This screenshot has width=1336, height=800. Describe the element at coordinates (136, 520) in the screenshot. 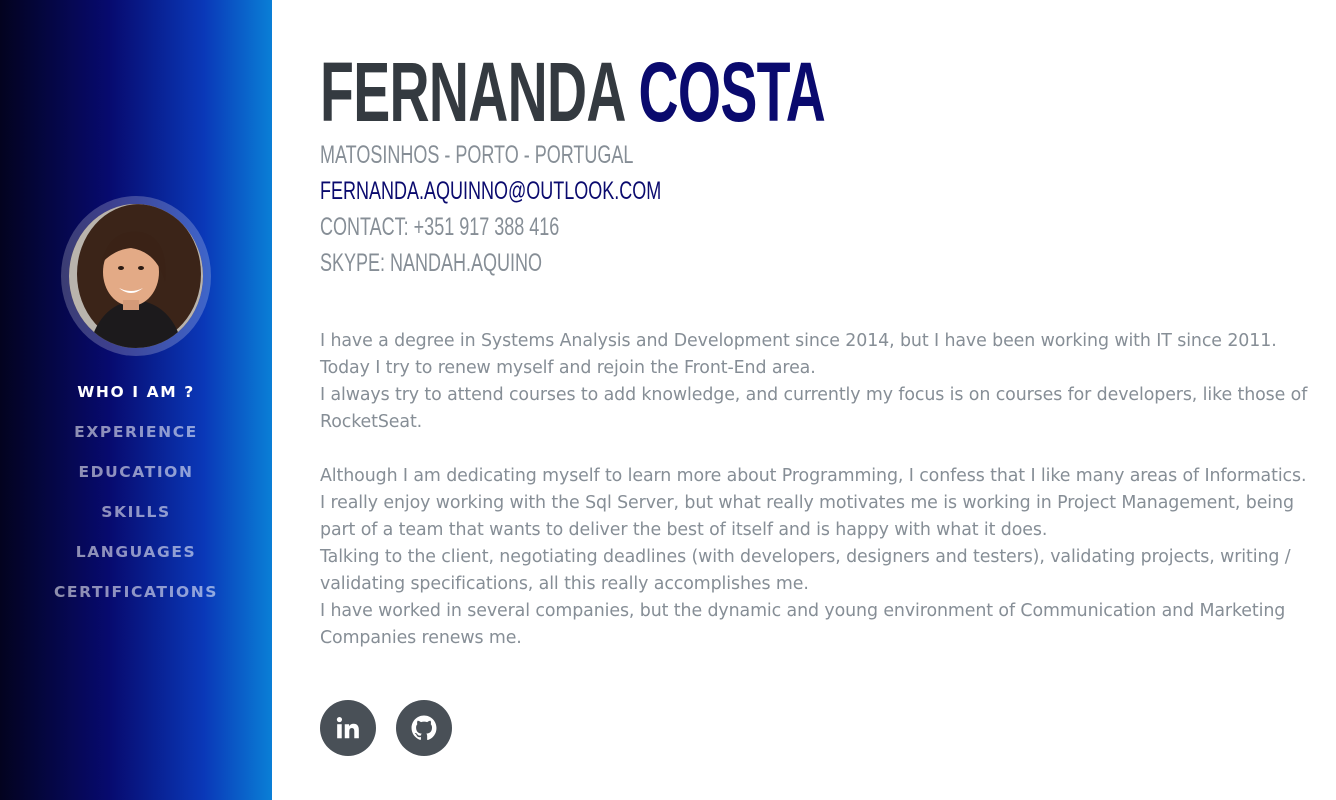

I see `nav-item-skills: SKILLS` at that location.